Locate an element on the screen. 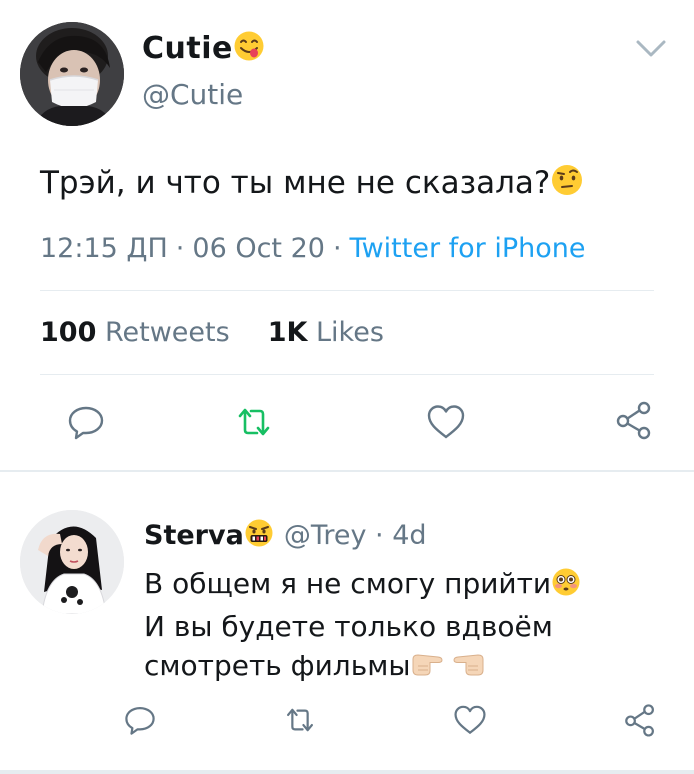 The image size is (694, 774). share-button is located at coordinates (634, 420).